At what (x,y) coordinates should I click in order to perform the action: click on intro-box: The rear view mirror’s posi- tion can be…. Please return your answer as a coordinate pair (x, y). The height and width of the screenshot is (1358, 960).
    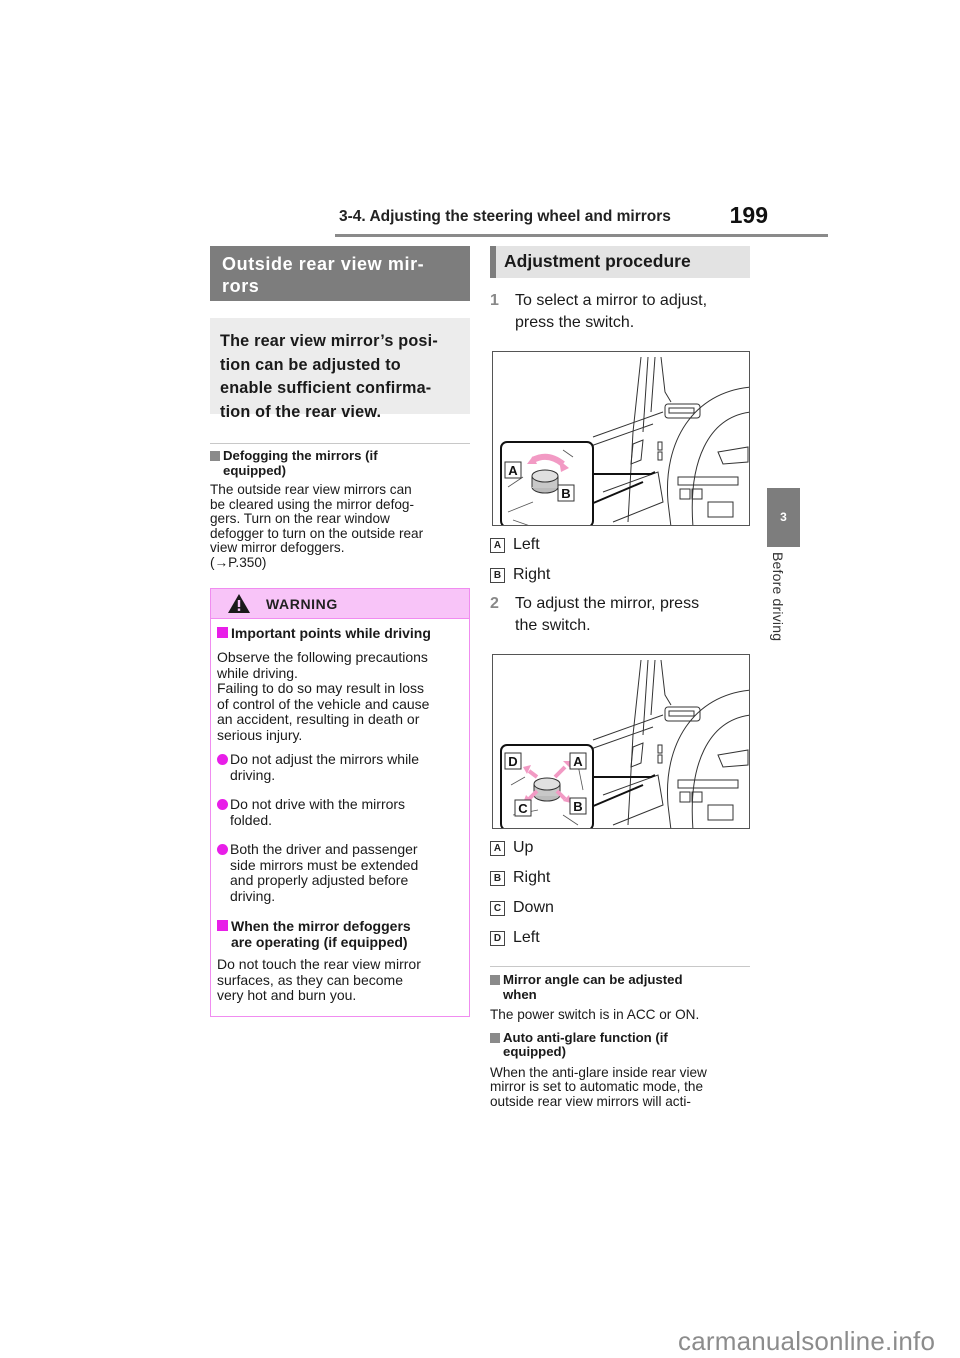
    Looking at the image, I should click on (340, 369).